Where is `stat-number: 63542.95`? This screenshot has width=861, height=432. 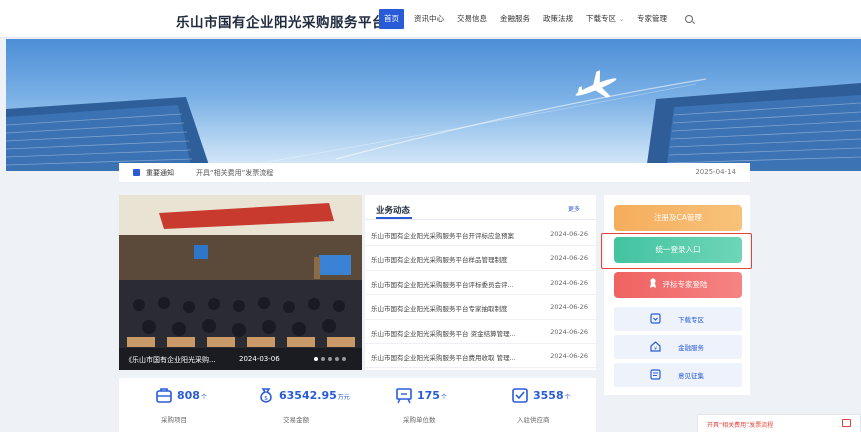 stat-number: 63542.95 is located at coordinates (308, 395).